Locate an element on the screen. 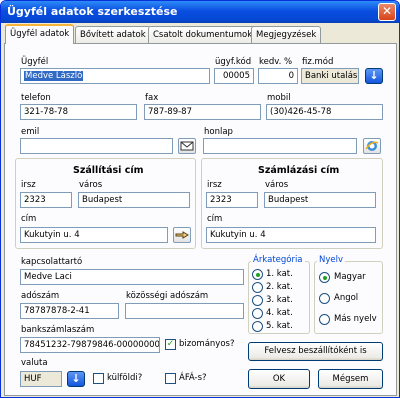 The width and height of the screenshot is (400, 398). billing-address-label: cím is located at coordinates (215, 219).